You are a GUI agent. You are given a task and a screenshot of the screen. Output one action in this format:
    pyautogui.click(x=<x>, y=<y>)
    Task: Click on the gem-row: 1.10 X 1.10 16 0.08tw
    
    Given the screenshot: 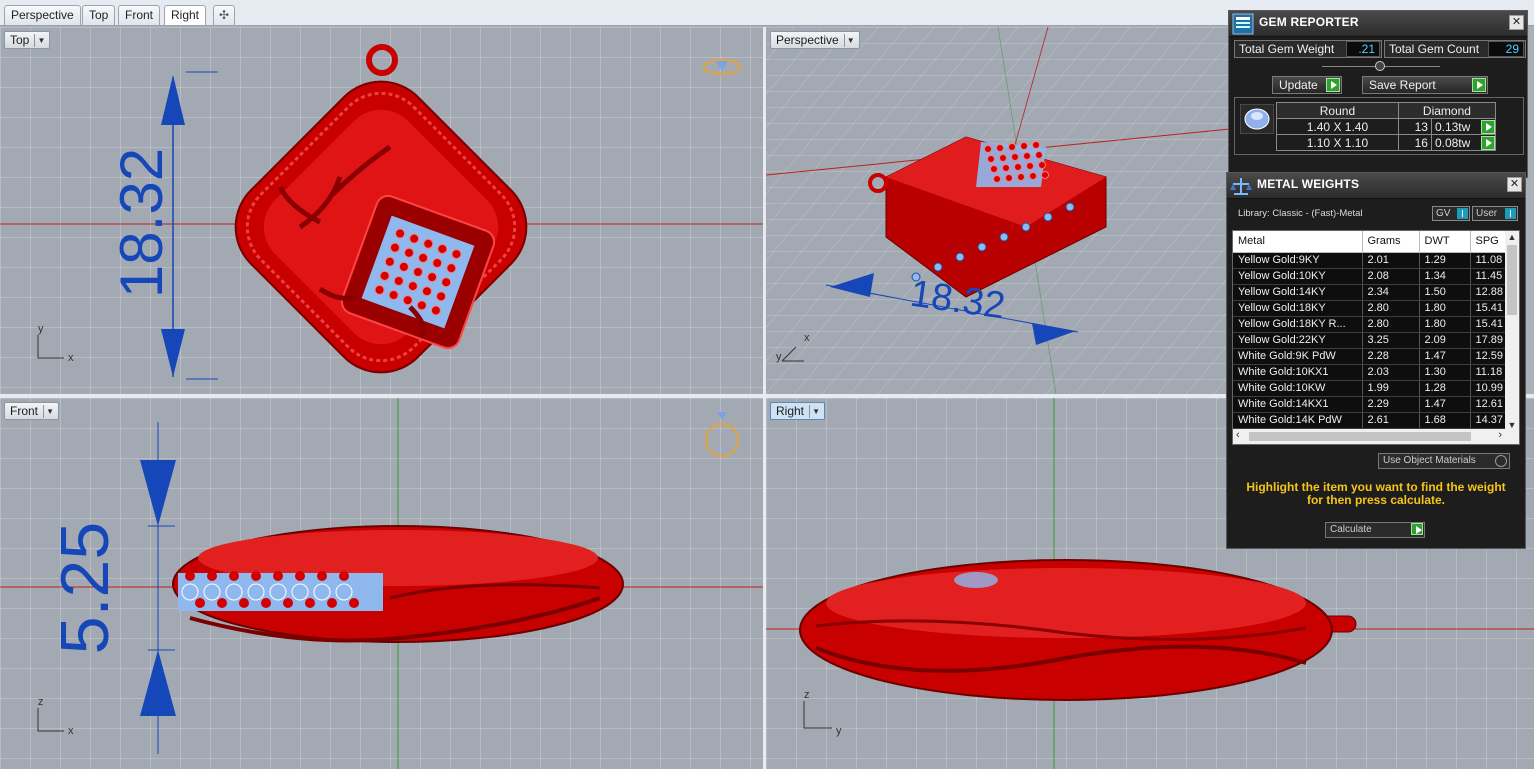 What is the action you would take?
    pyautogui.click(x=1386, y=142)
    